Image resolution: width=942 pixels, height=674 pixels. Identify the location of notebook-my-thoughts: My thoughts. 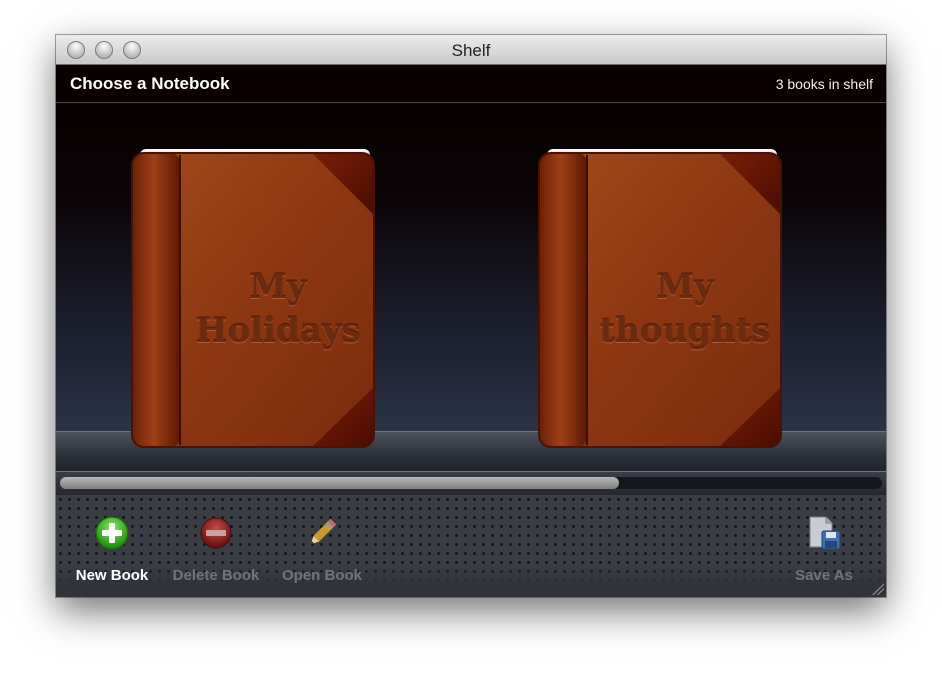
(660, 296).